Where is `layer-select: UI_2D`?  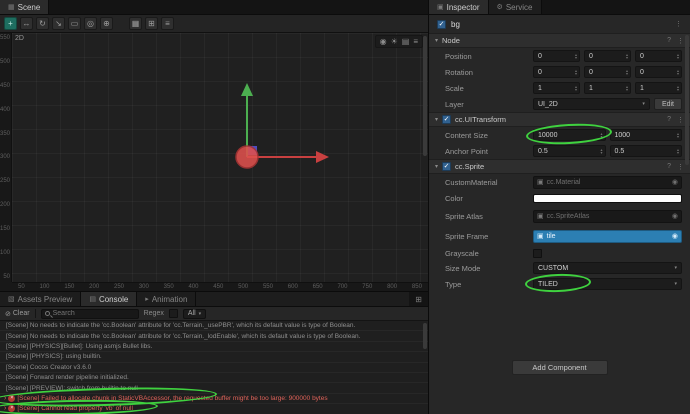
layer-select: UI_2D is located at coordinates (591, 104).